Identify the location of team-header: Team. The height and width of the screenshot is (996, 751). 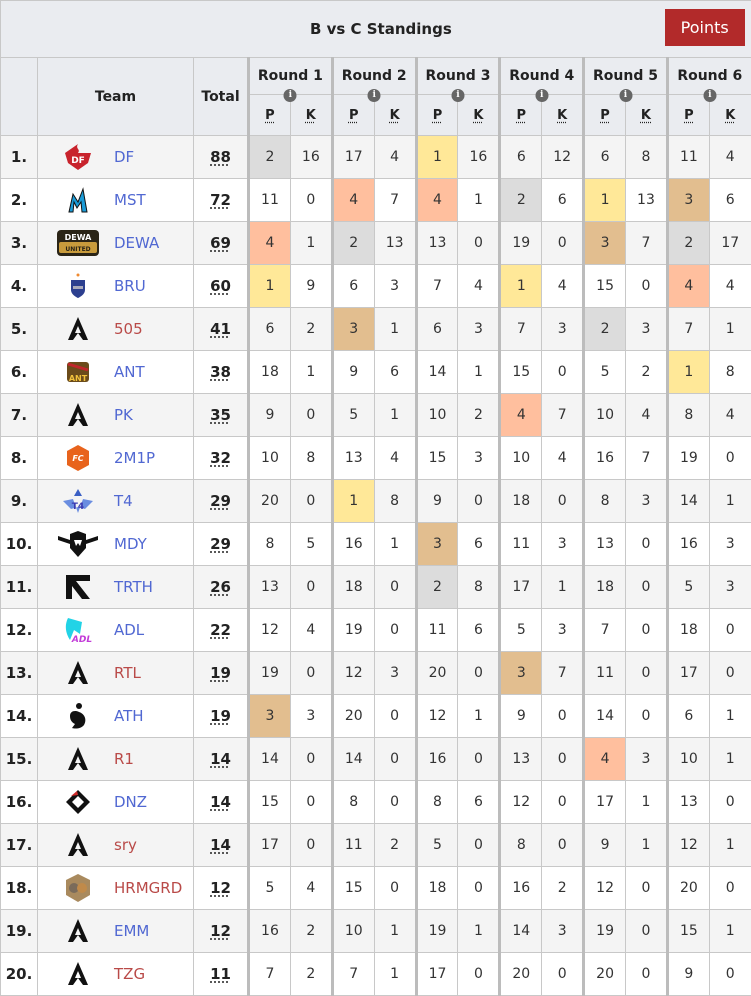
(116, 97).